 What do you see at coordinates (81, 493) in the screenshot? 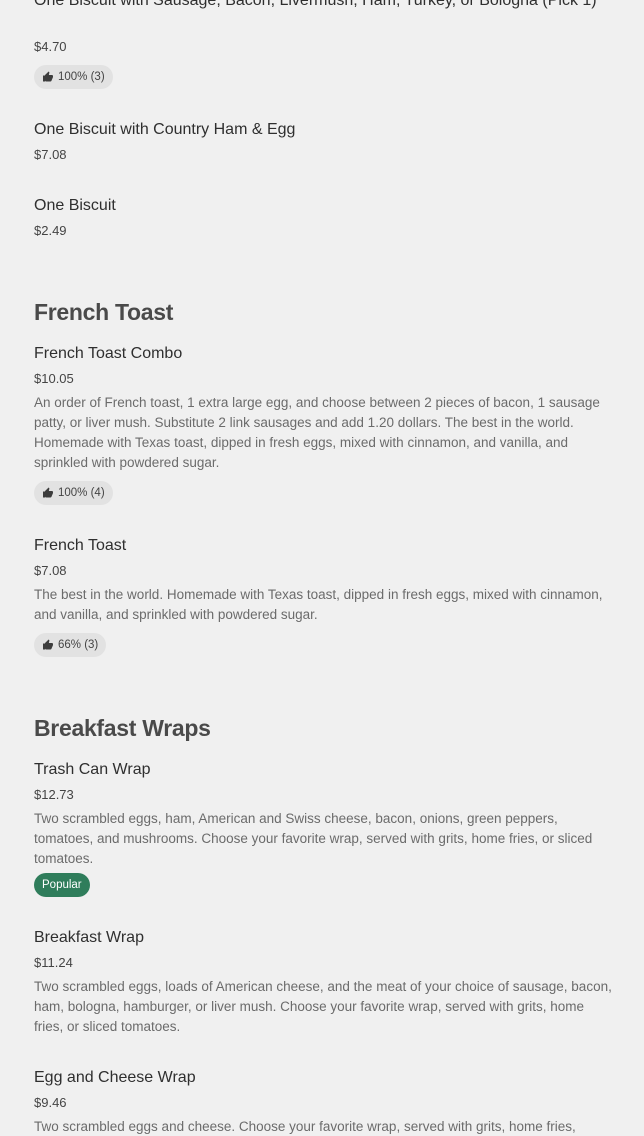
I see `rating-text: 100% (4)` at bounding box center [81, 493].